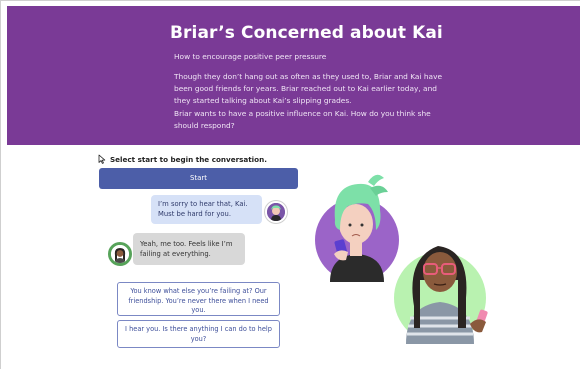  I want to click on characters-illustration, so click(401, 259).